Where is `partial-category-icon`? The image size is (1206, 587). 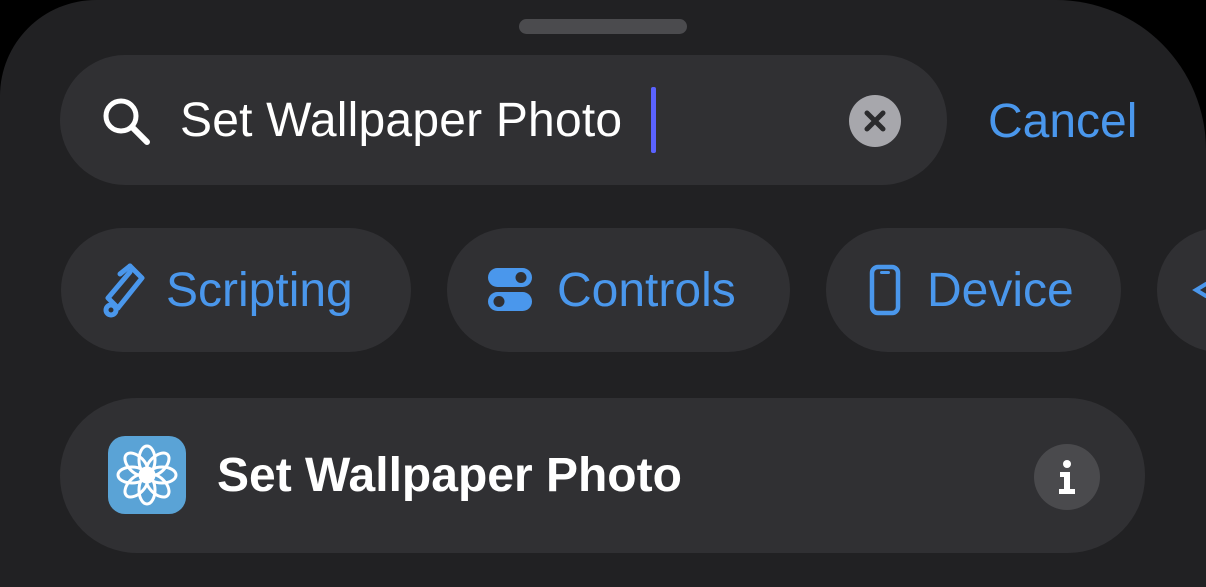
partial-category-icon is located at coordinates (1199, 290).